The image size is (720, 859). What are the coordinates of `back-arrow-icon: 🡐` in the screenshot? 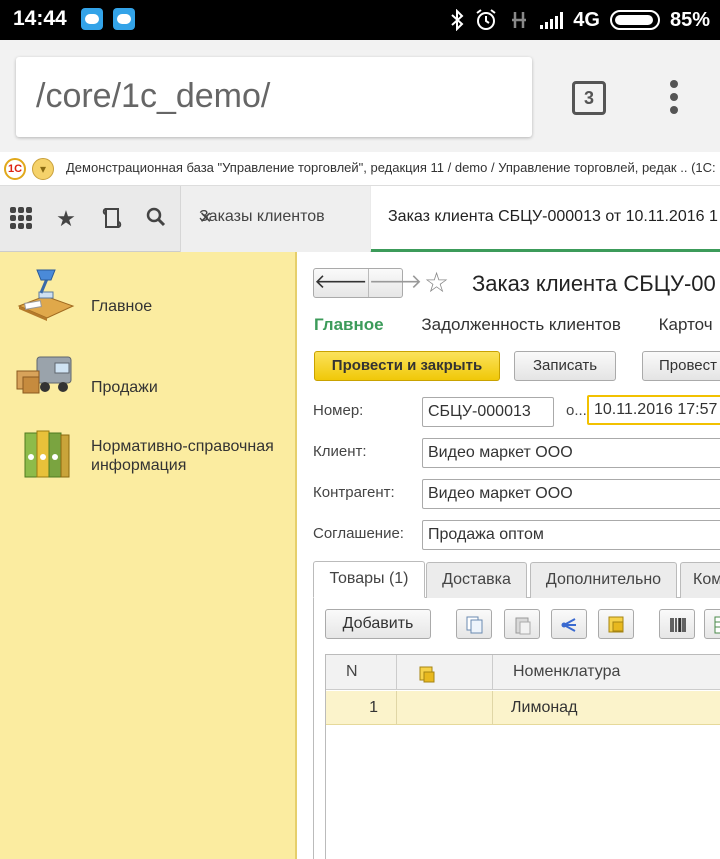 It's located at (341, 283).